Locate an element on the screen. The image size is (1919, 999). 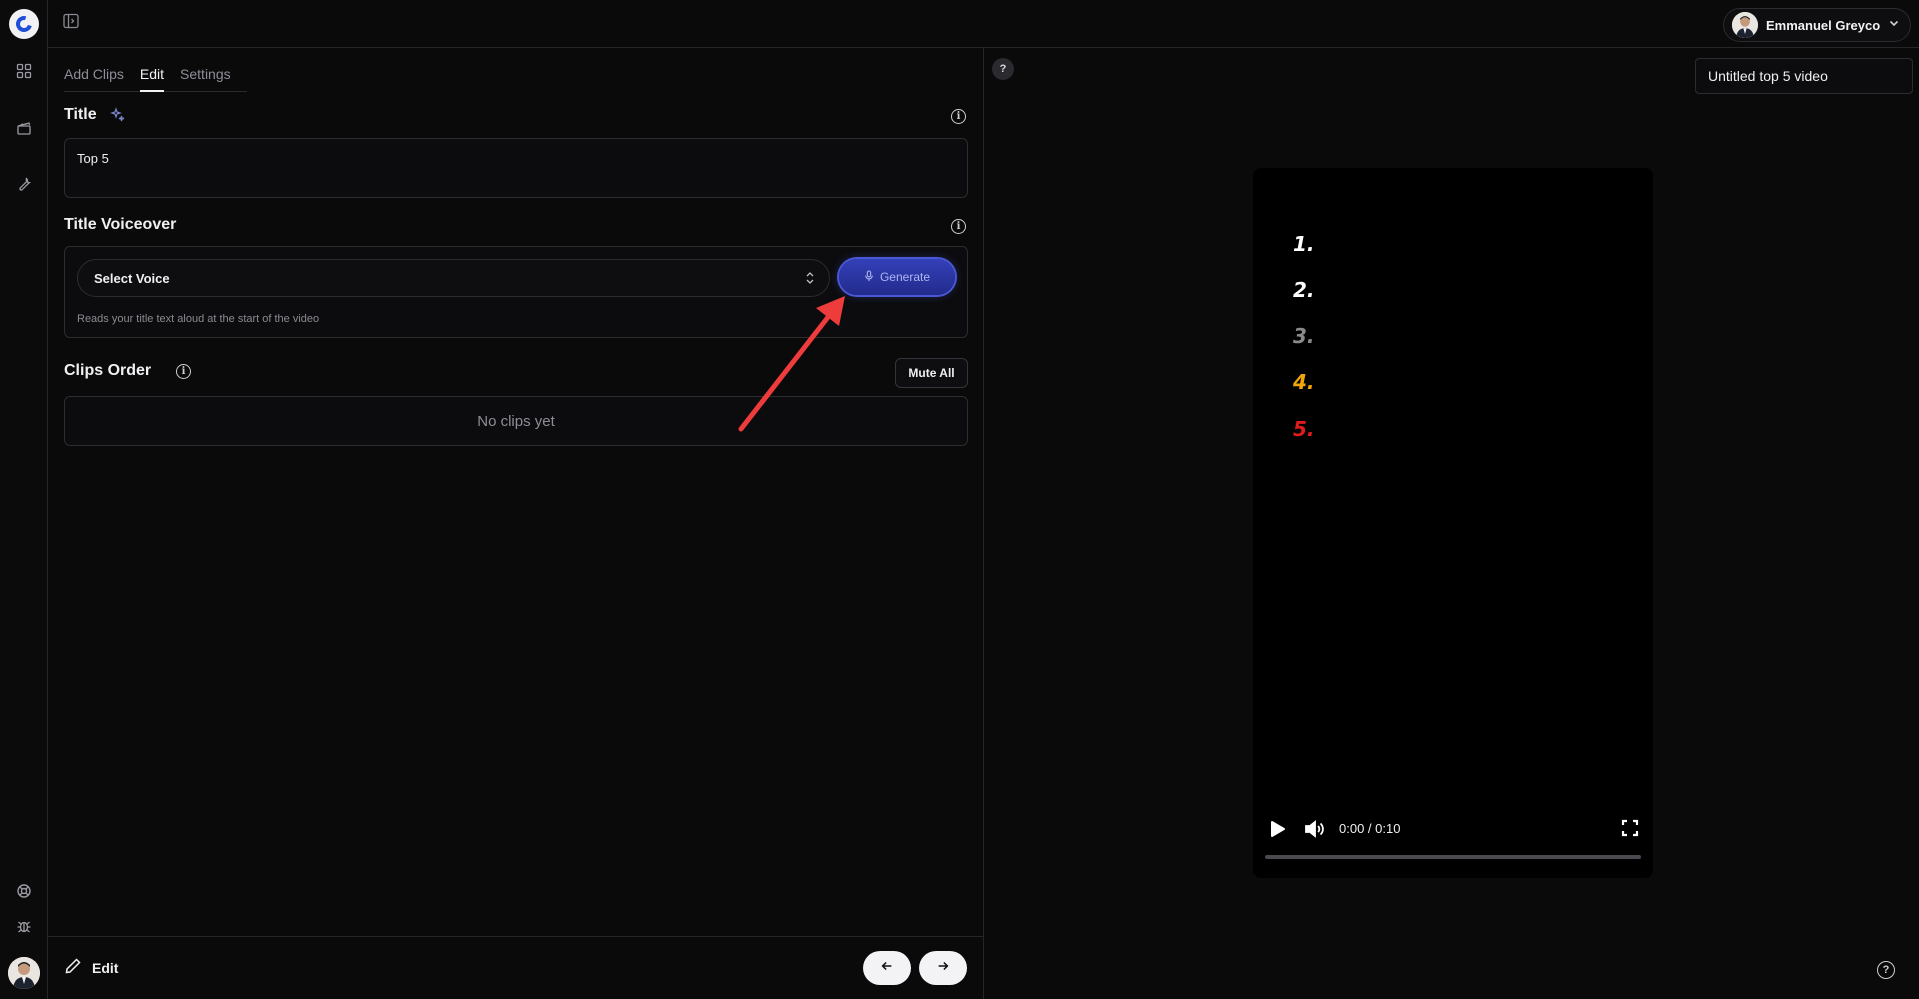
previous-button is located at coordinates (887, 968).